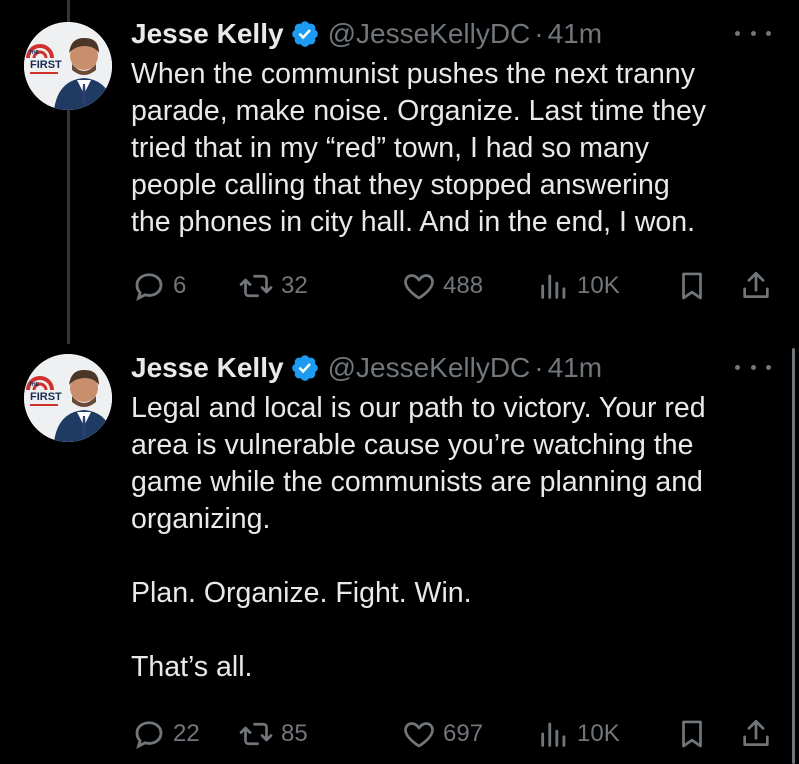 This screenshot has height=764, width=799. I want to click on reply-count: 22, so click(186, 733).